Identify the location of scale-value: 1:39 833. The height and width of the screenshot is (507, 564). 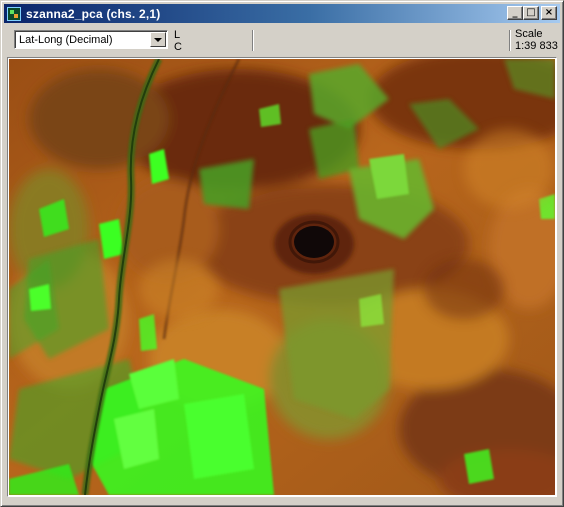
(536, 46).